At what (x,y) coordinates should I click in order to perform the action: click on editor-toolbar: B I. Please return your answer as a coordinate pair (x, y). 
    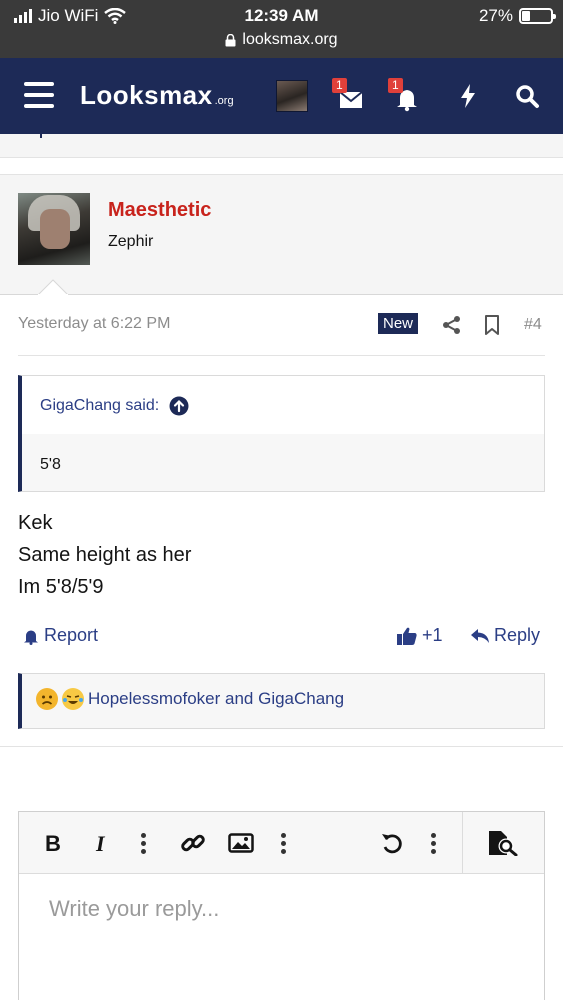
    Looking at the image, I should click on (281, 843).